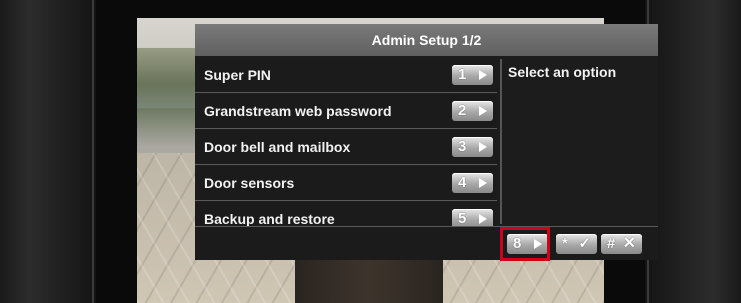 The image size is (741, 303). What do you see at coordinates (472, 183) in the screenshot?
I see `key-4-button: 4` at bounding box center [472, 183].